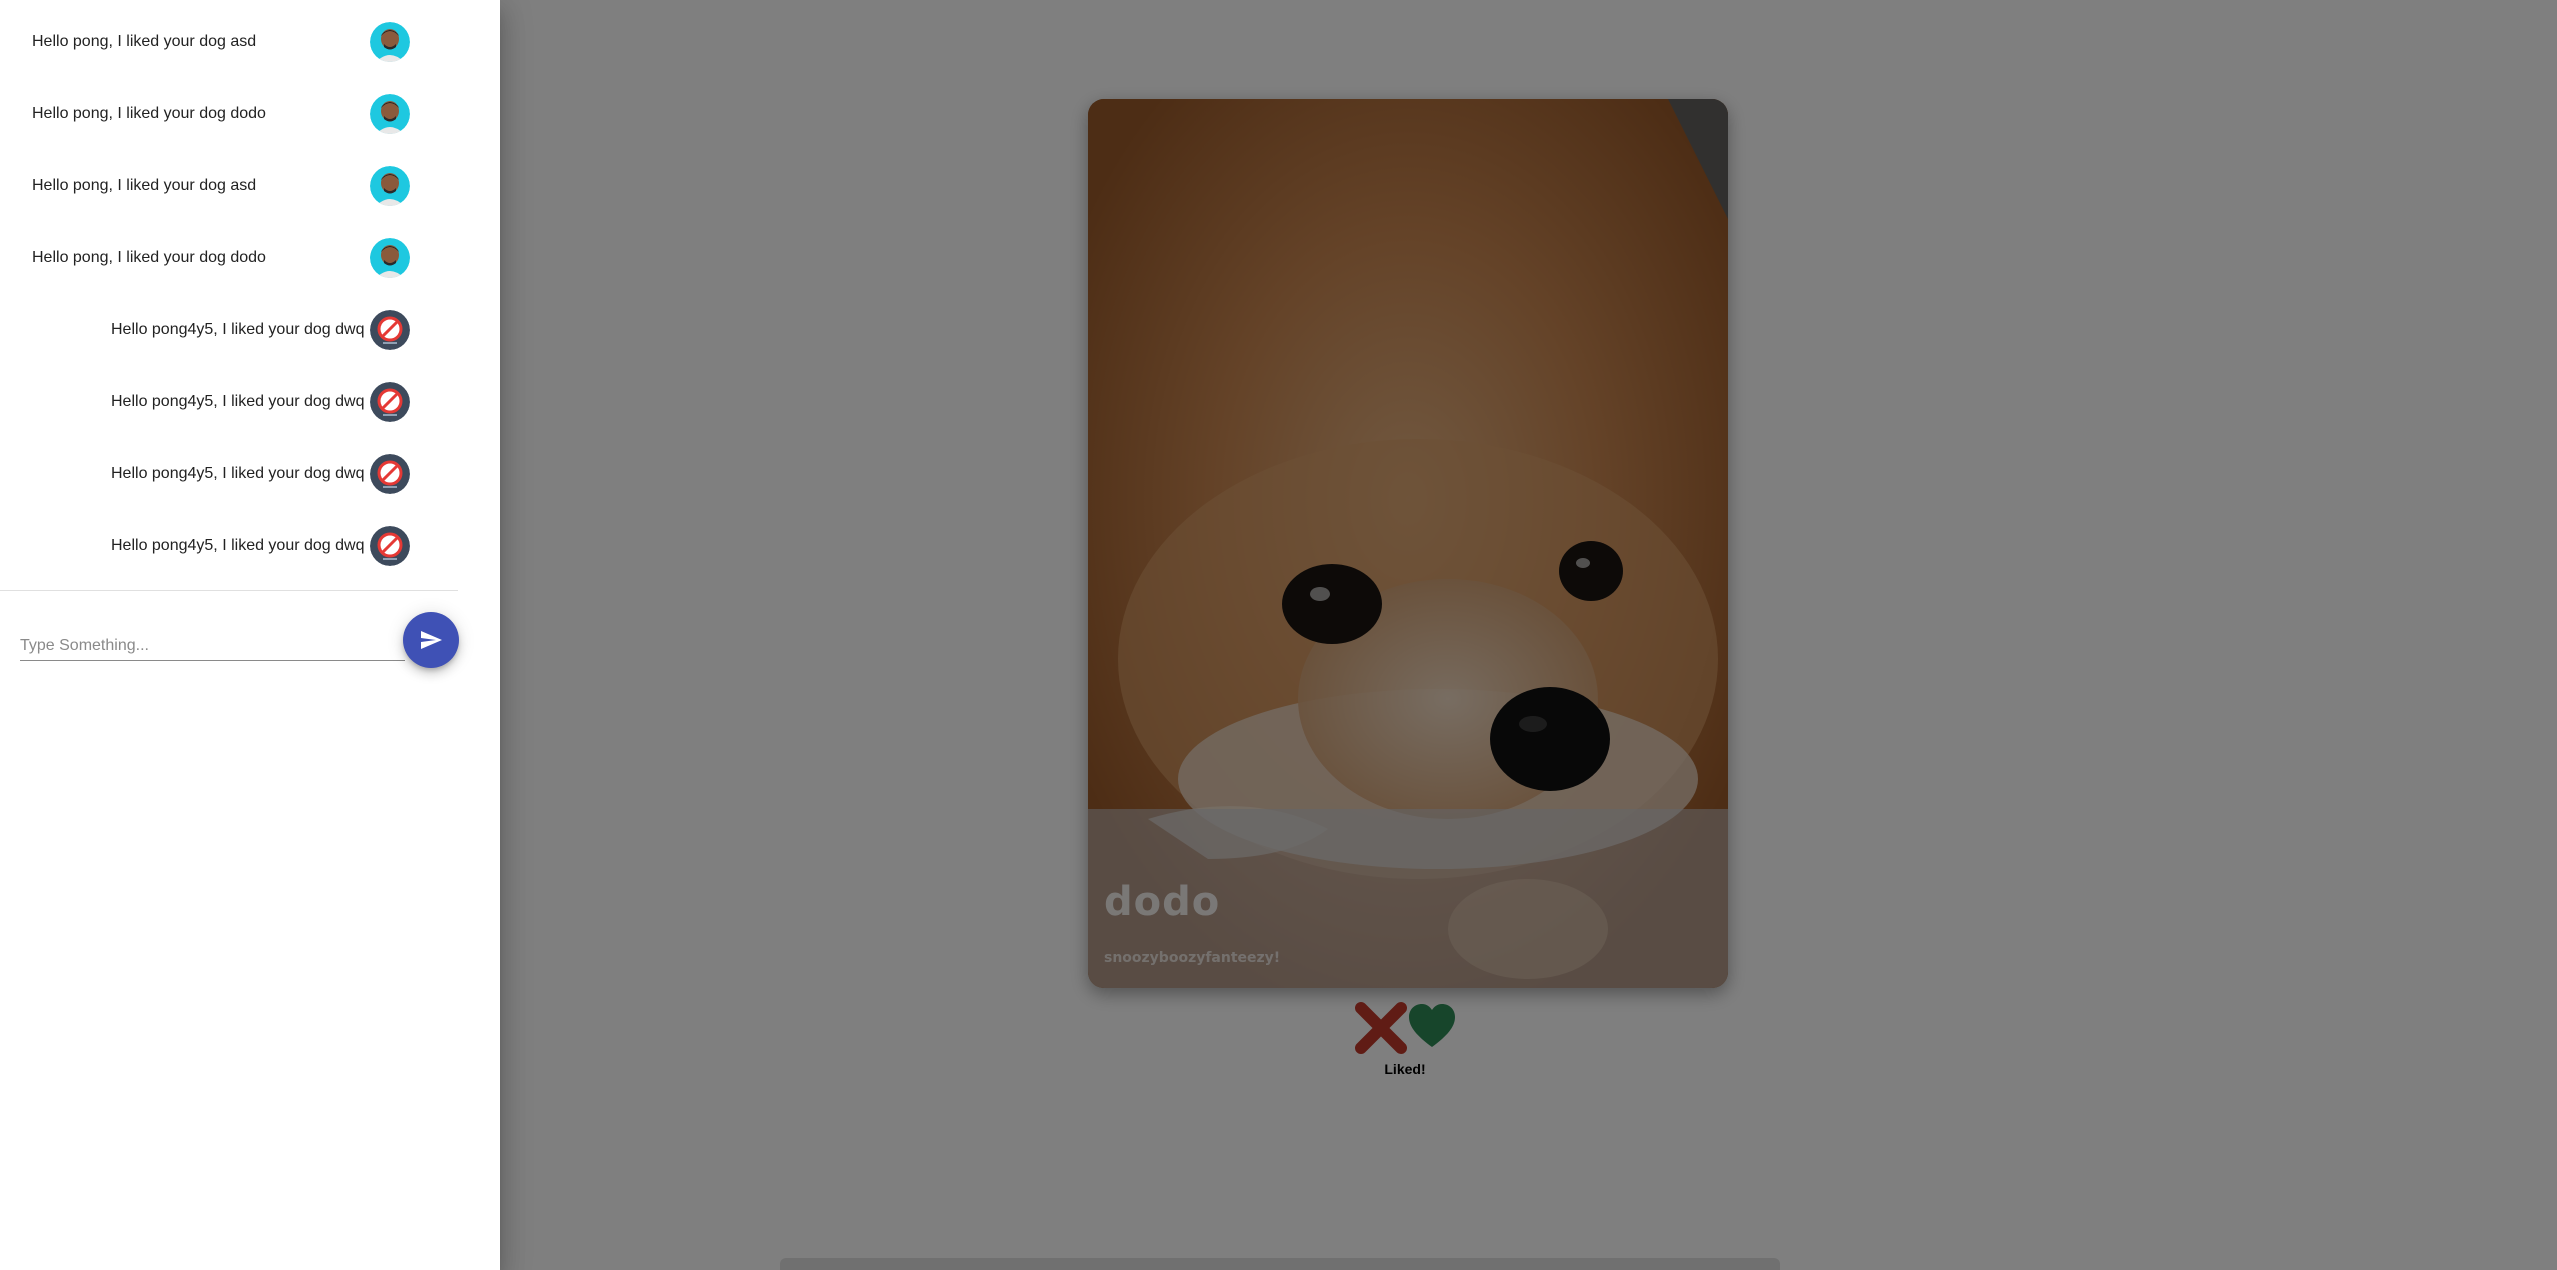 The image size is (2557, 1270). I want to click on send-icon, so click(431, 640).